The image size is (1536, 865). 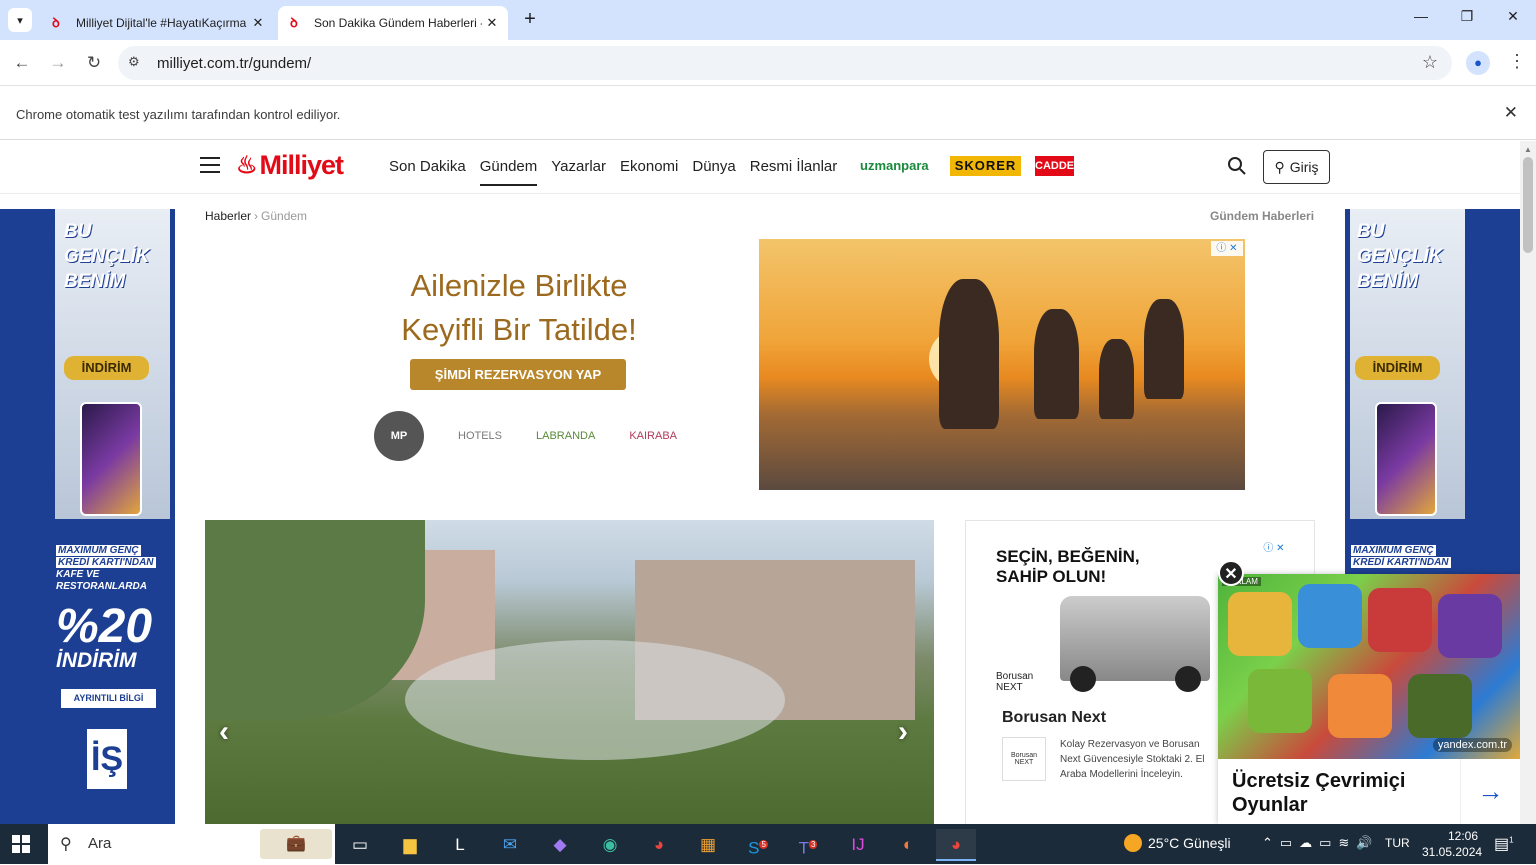 What do you see at coordinates (302, 164) in the screenshot?
I see `logo-text: Milliyet` at bounding box center [302, 164].